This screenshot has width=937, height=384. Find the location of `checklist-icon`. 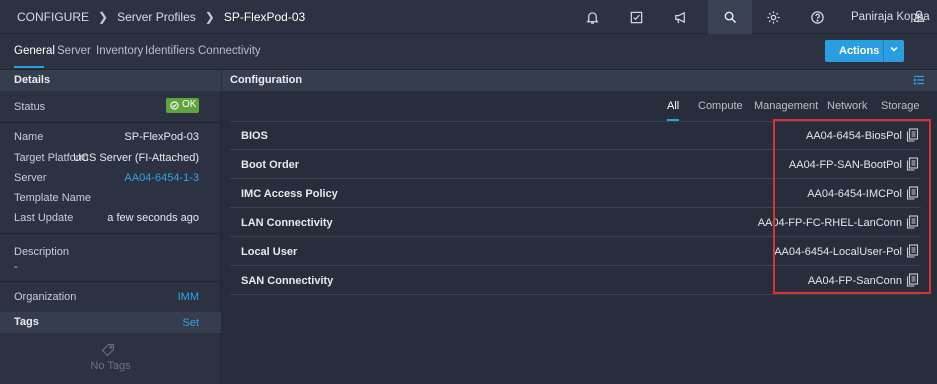

checklist-icon is located at coordinates (636, 17).